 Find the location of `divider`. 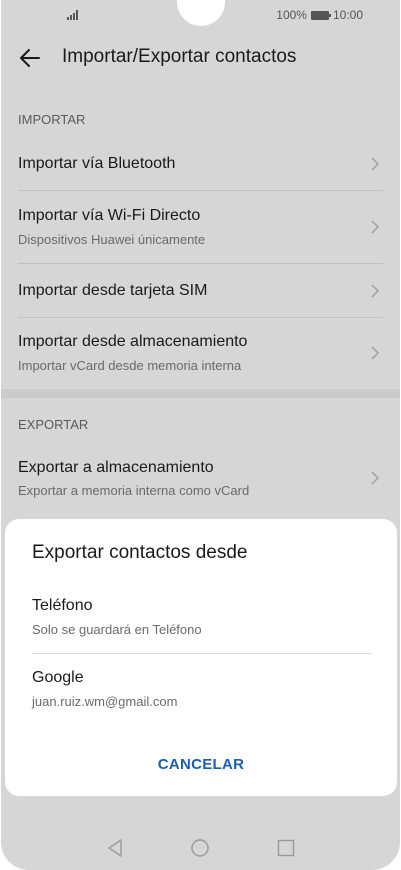

divider is located at coordinates (201, 653).